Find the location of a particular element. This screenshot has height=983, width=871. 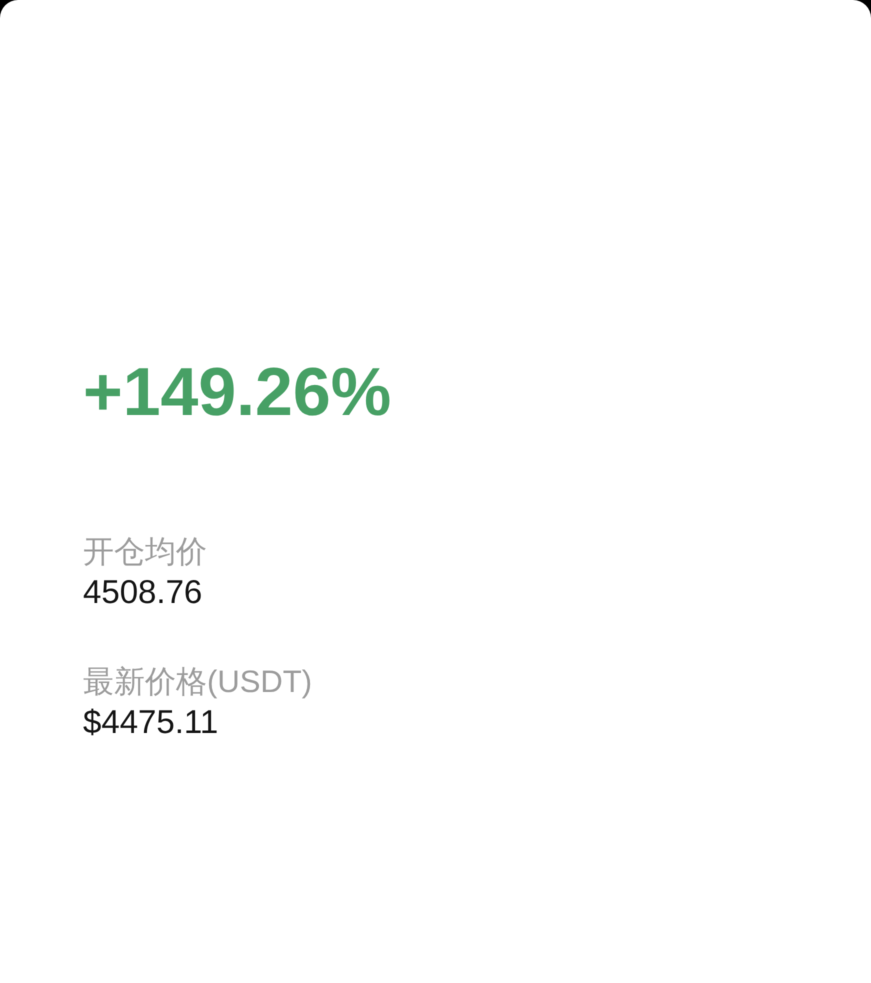

field-value: $4475.11 is located at coordinates (150, 722).